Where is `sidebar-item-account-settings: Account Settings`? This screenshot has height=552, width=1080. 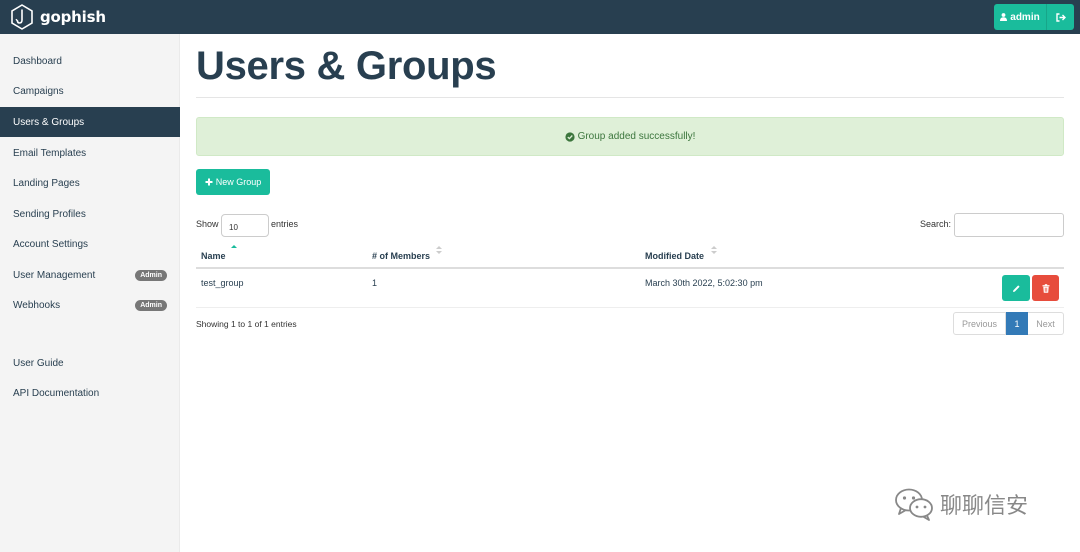
sidebar-item-account-settings: Account Settings is located at coordinates (90, 244).